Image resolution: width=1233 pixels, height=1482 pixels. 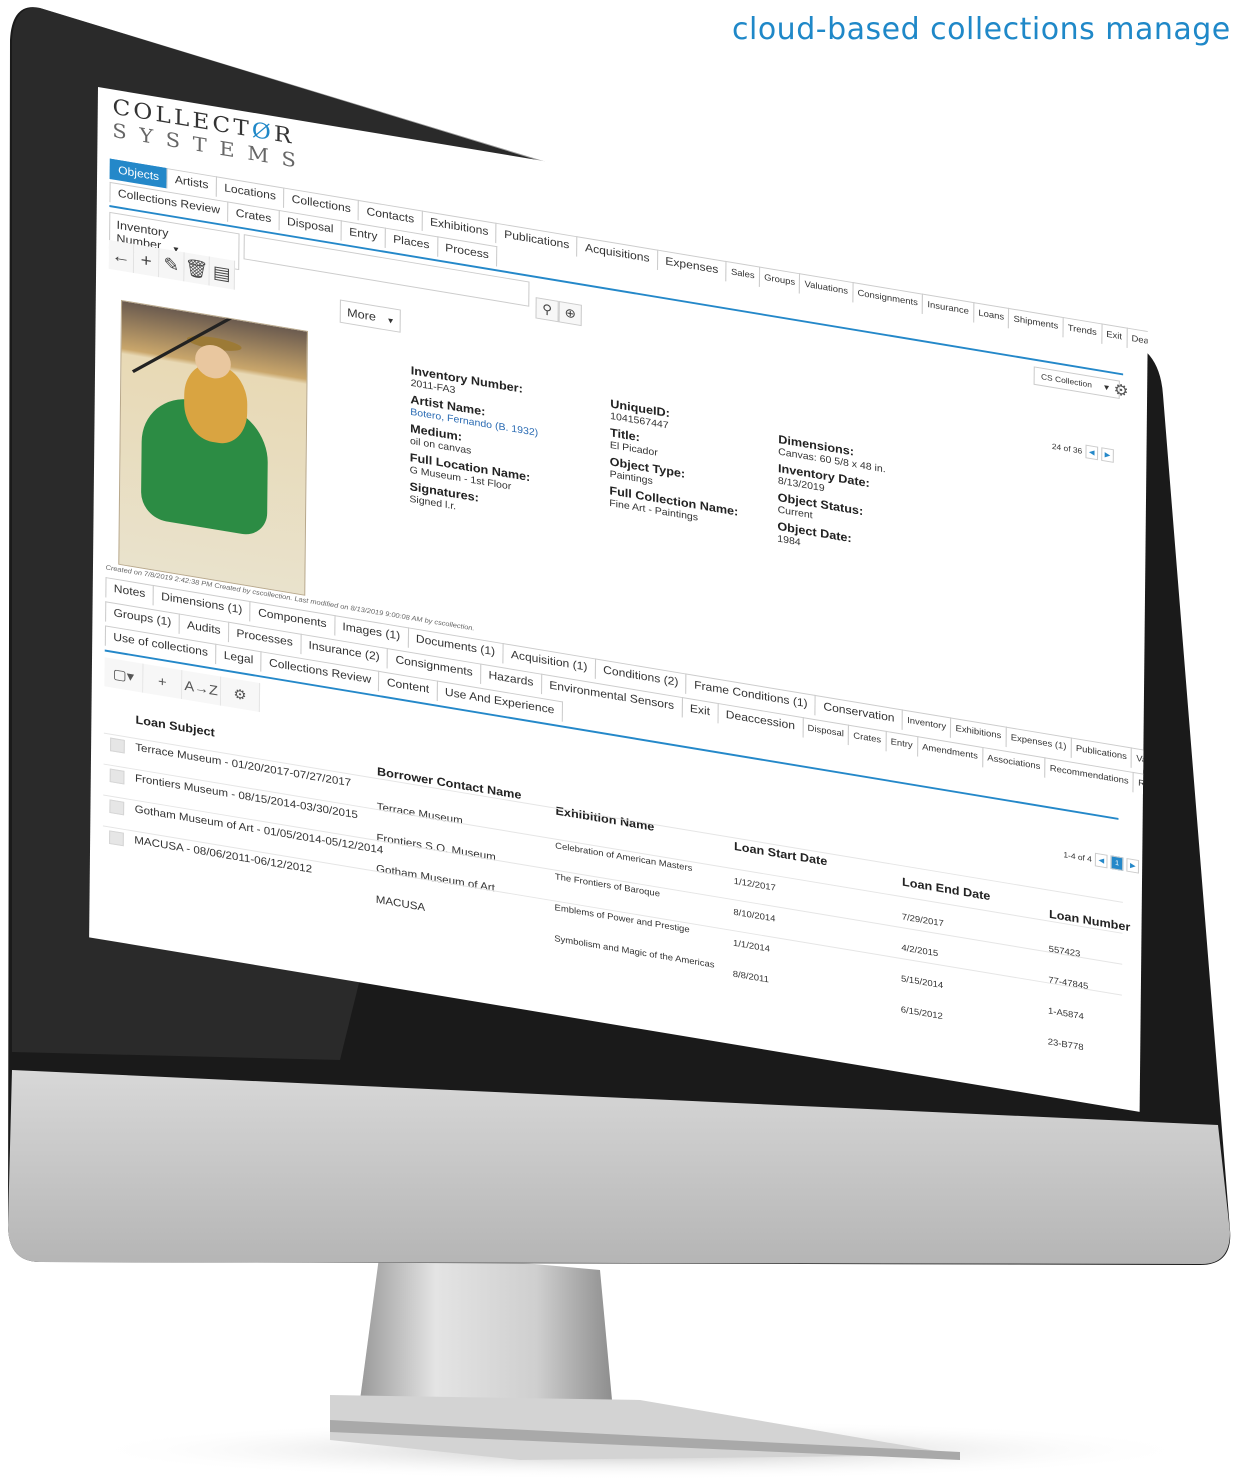 I want to click on cell-loan-start-date: 1/1/2014, so click(x=751, y=945).